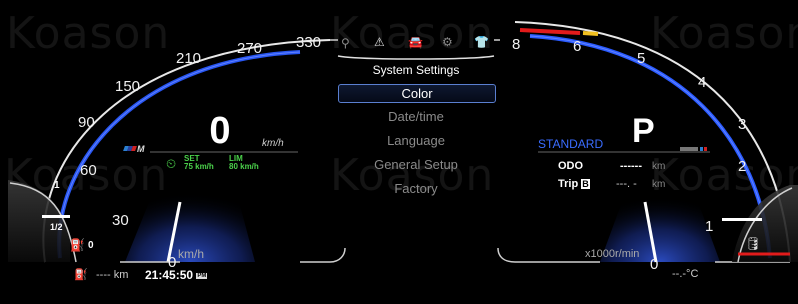  What do you see at coordinates (641, 58) in the screenshot?
I see `tacho-tick-label: 5` at bounding box center [641, 58].